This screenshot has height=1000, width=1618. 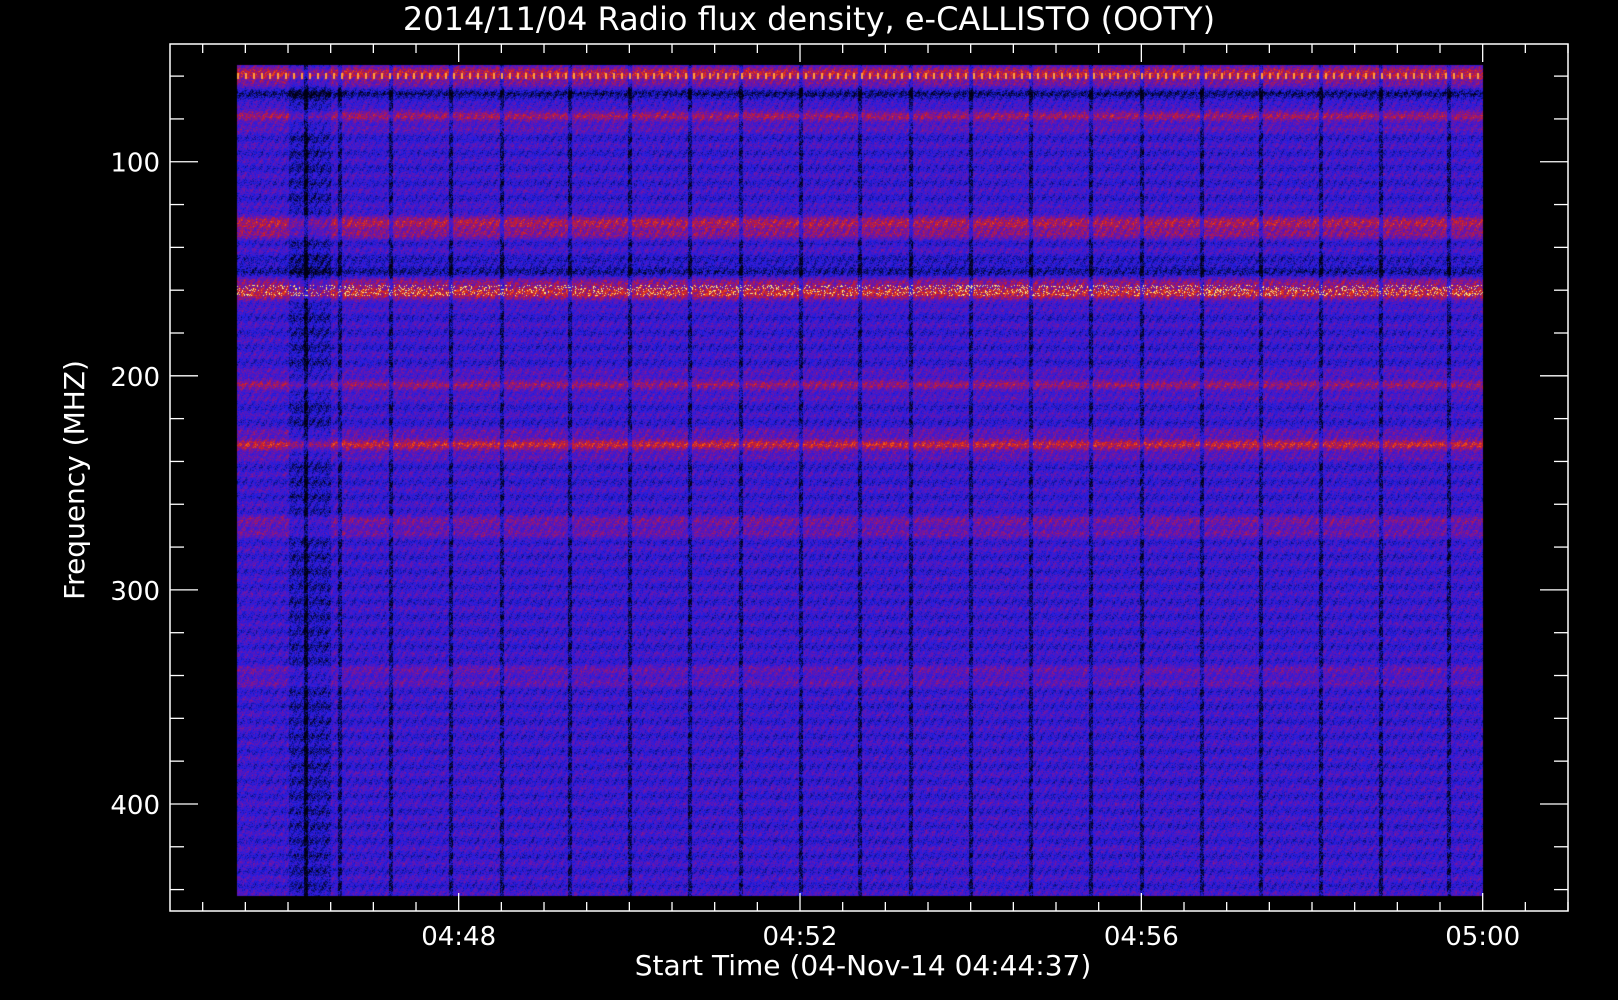 What do you see at coordinates (863, 965) in the screenshot?
I see `x-axis-label: Start Time (04-Nov-14 04:44:37)` at bounding box center [863, 965].